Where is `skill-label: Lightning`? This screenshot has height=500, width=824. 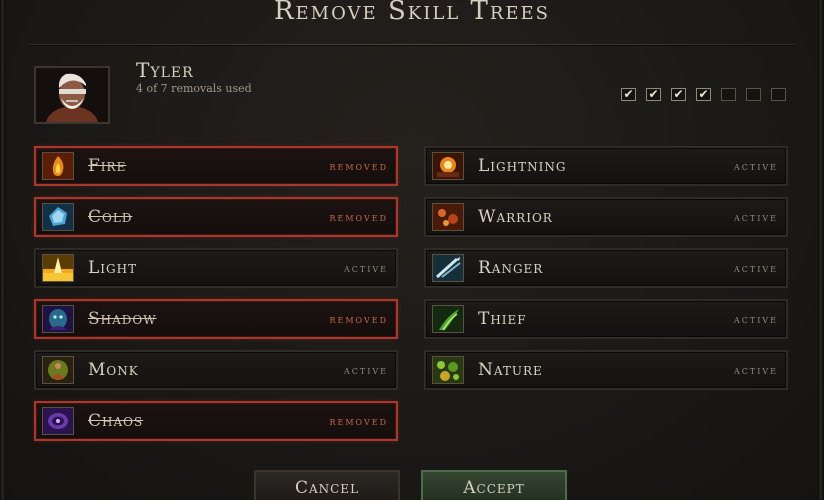 skill-label: Lightning is located at coordinates (522, 166).